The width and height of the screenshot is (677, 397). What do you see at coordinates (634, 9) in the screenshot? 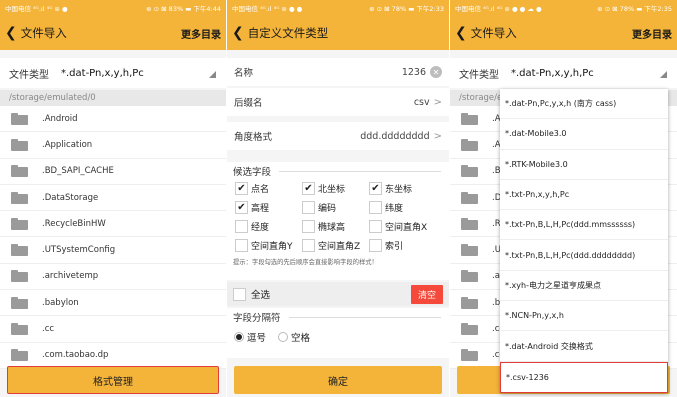
I see `status-right: ⊛ ⊙ ⊠ 78% ▬ 下午2:35` at bounding box center [634, 9].